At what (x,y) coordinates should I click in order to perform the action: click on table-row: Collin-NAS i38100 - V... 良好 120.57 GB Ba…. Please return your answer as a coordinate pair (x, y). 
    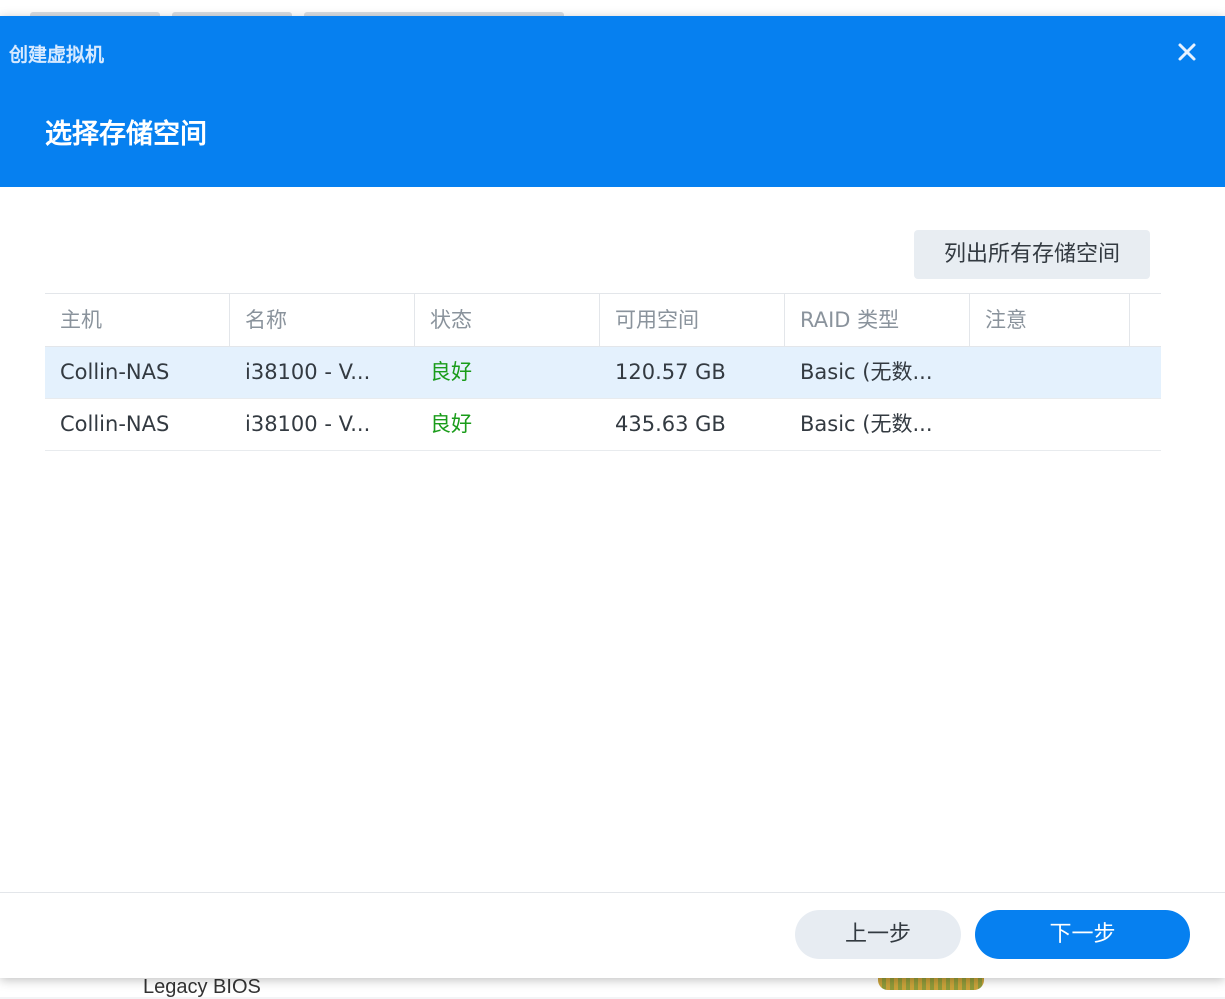
    Looking at the image, I should click on (603, 373).